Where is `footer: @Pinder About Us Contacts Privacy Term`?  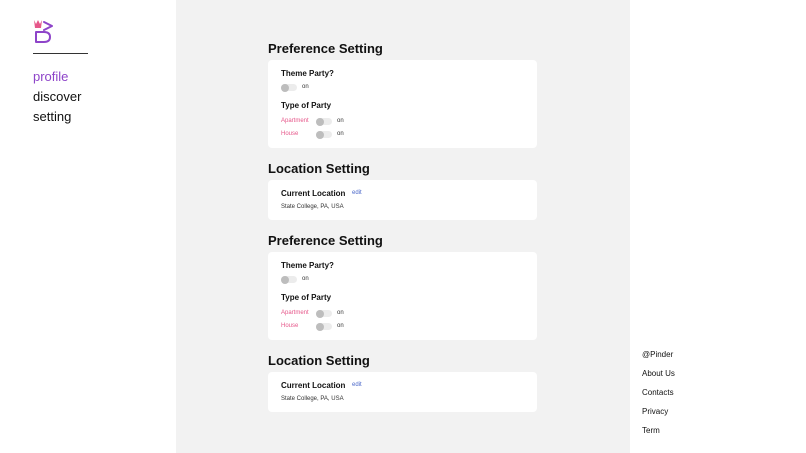
footer: @Pinder About Us Contacts Privacy Term is located at coordinates (658, 392).